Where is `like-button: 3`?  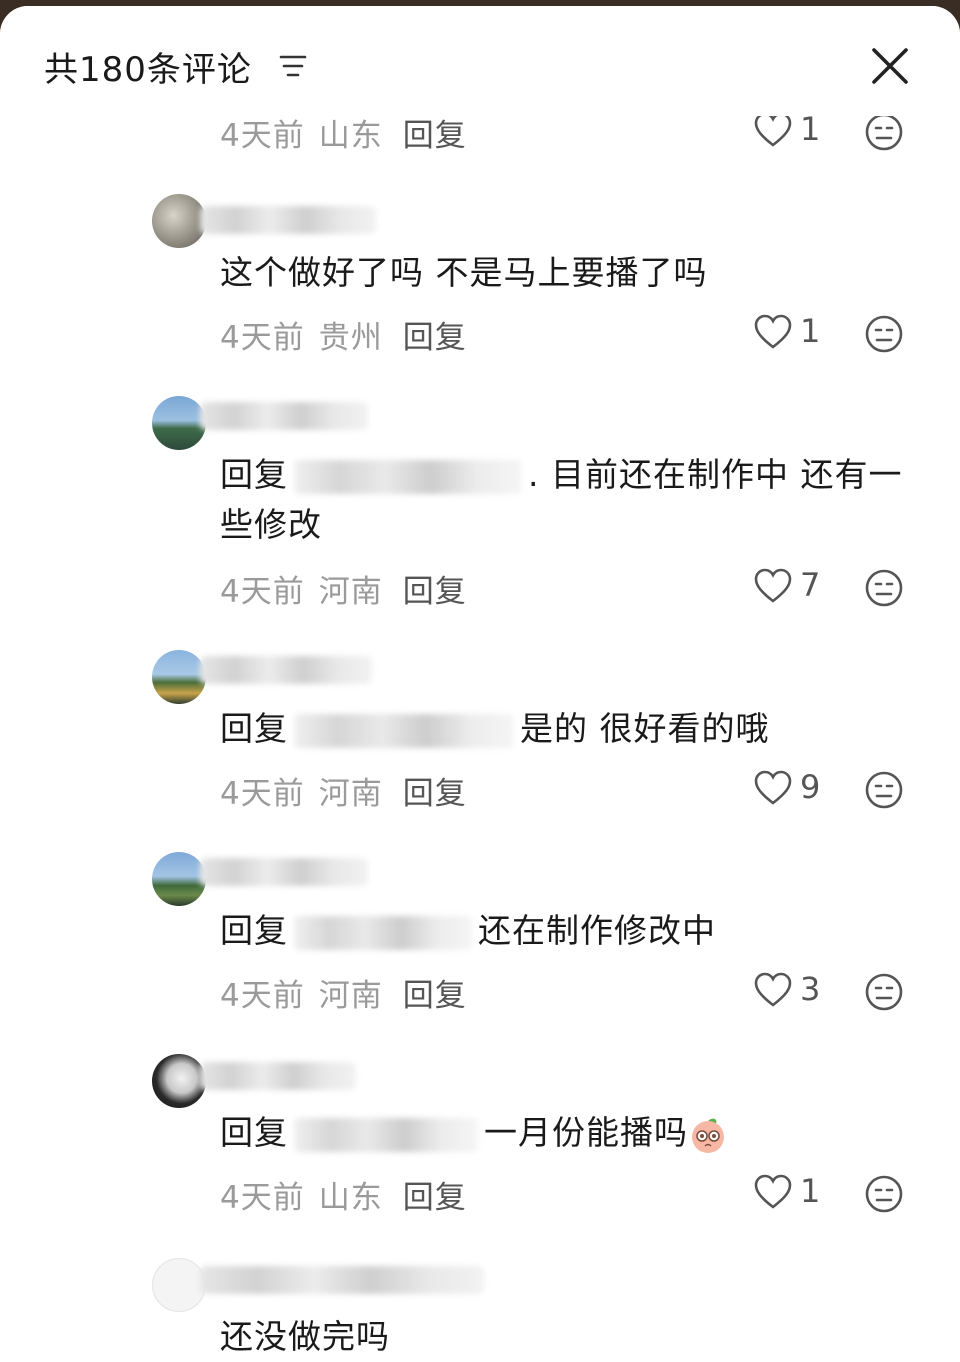
like-button: 3 is located at coordinates (794, 990).